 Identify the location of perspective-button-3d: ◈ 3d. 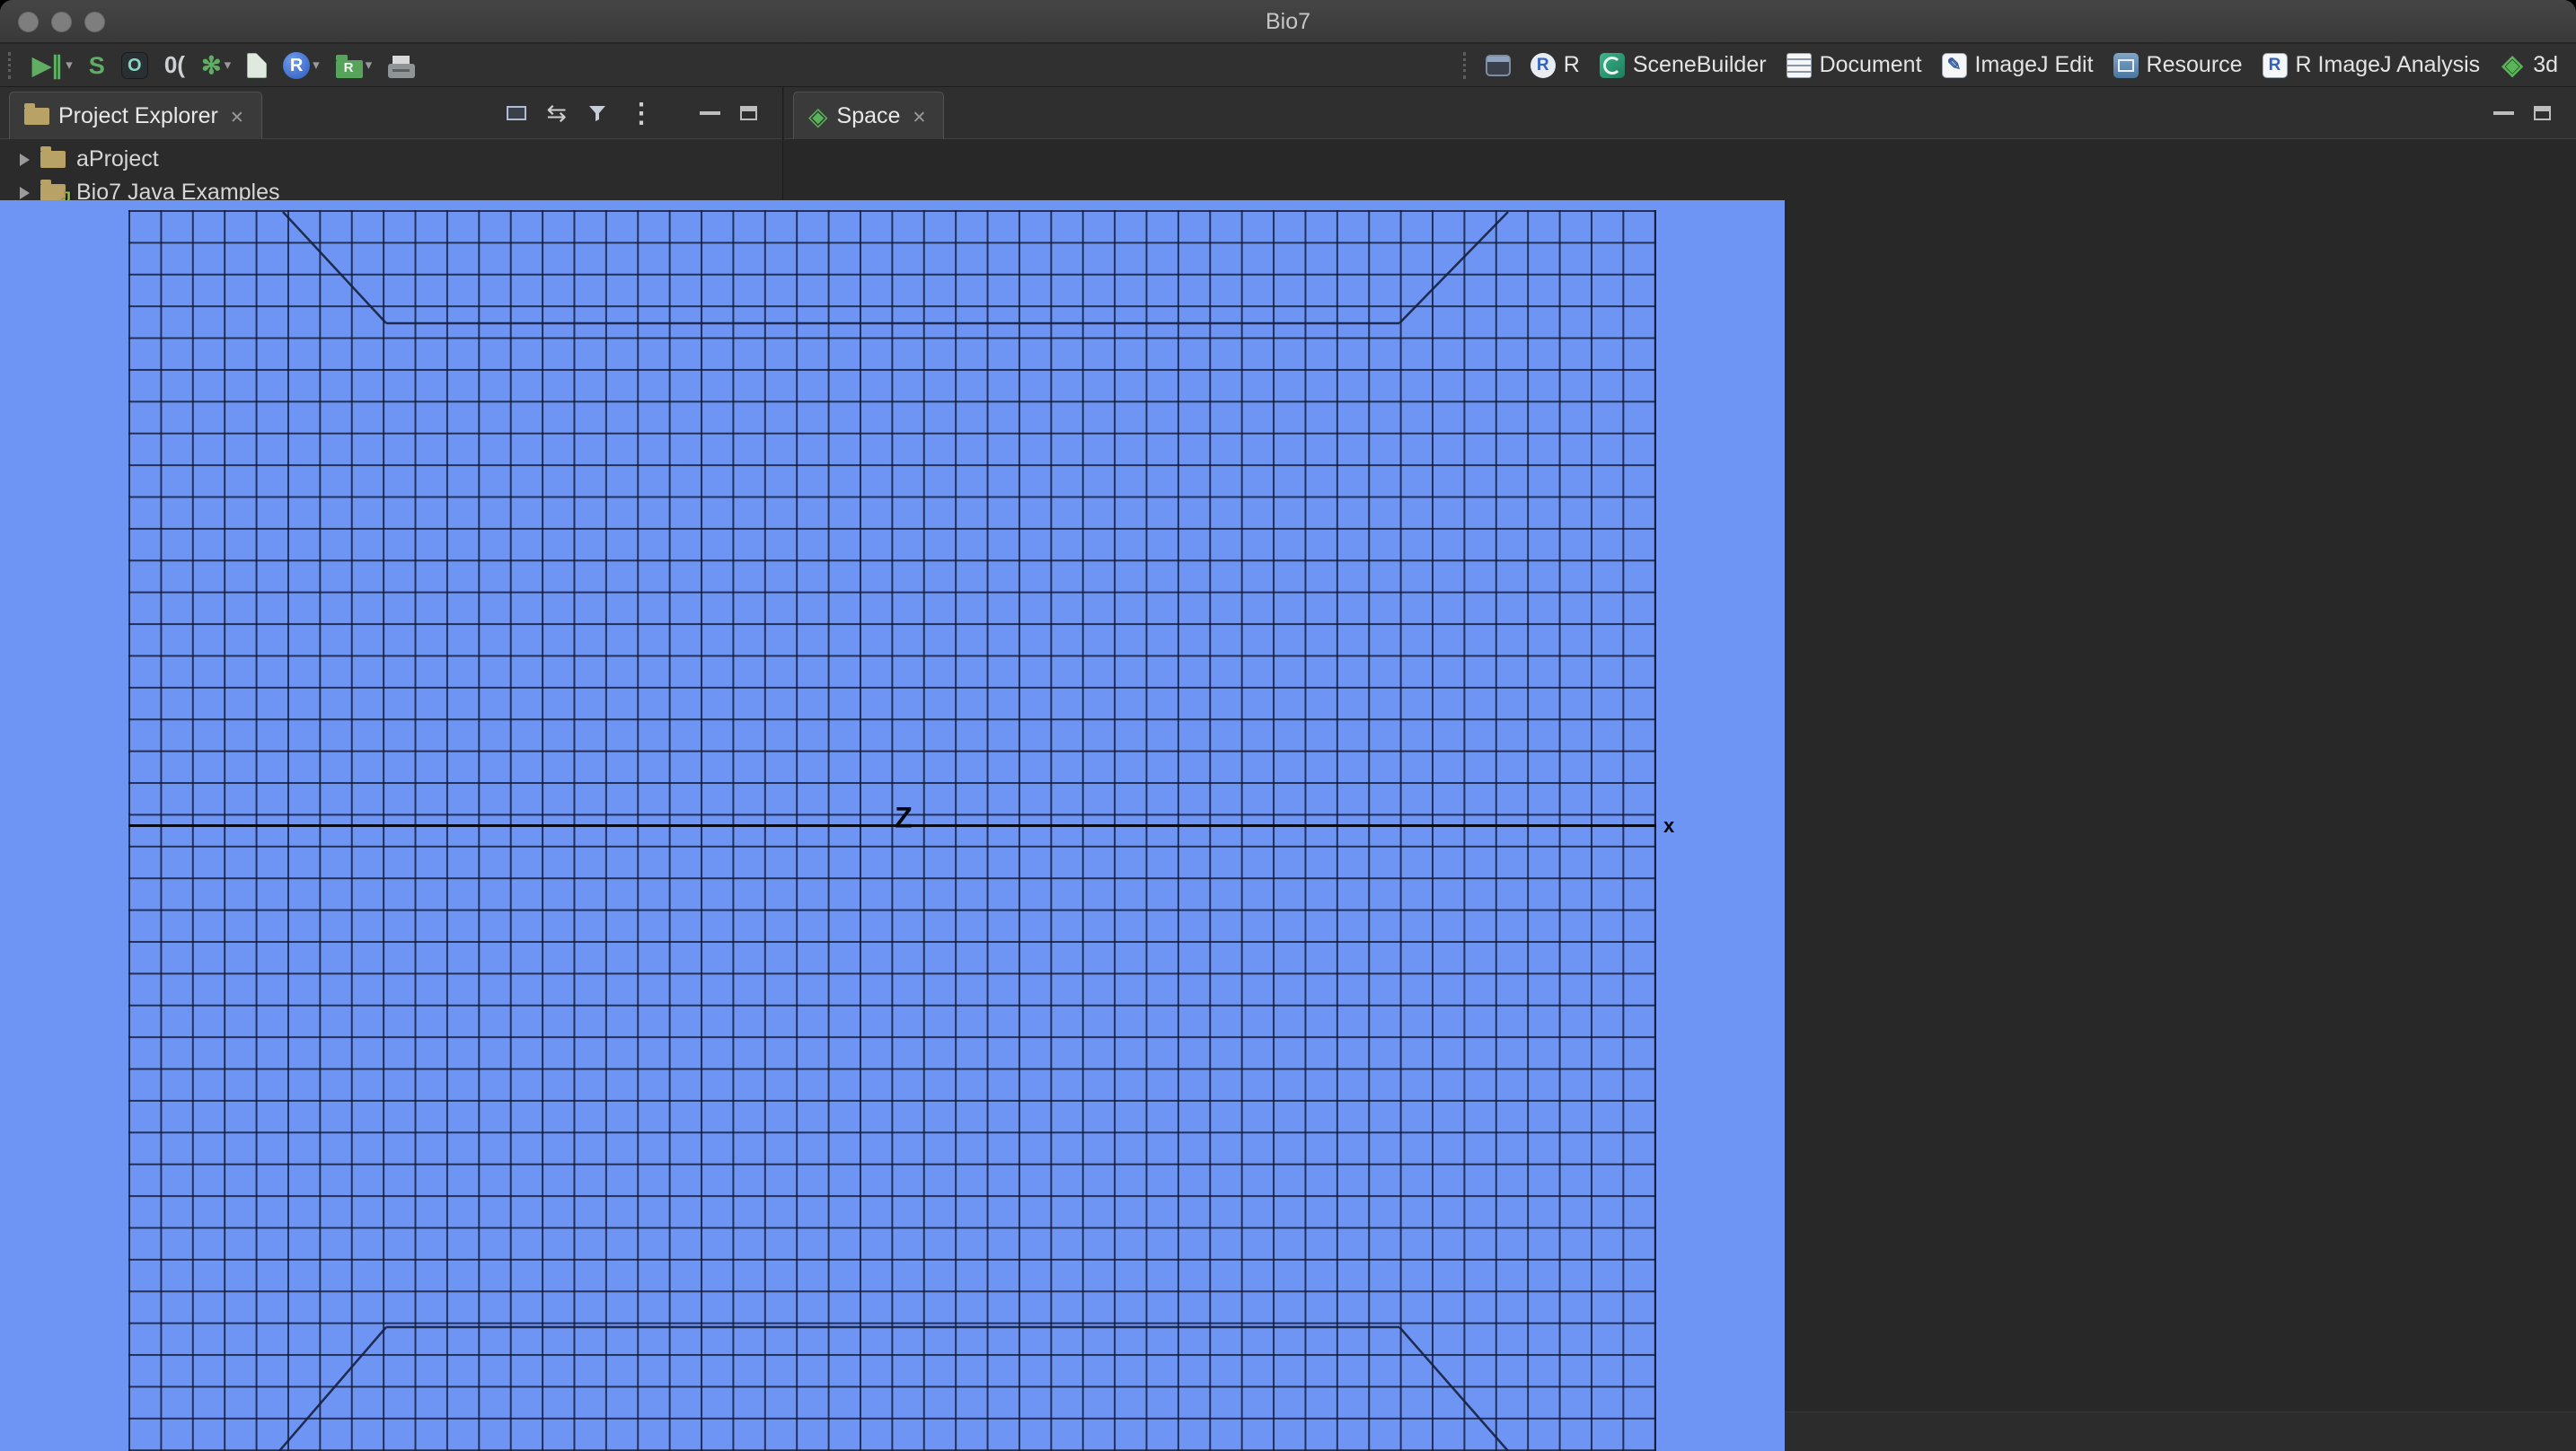
(2529, 65).